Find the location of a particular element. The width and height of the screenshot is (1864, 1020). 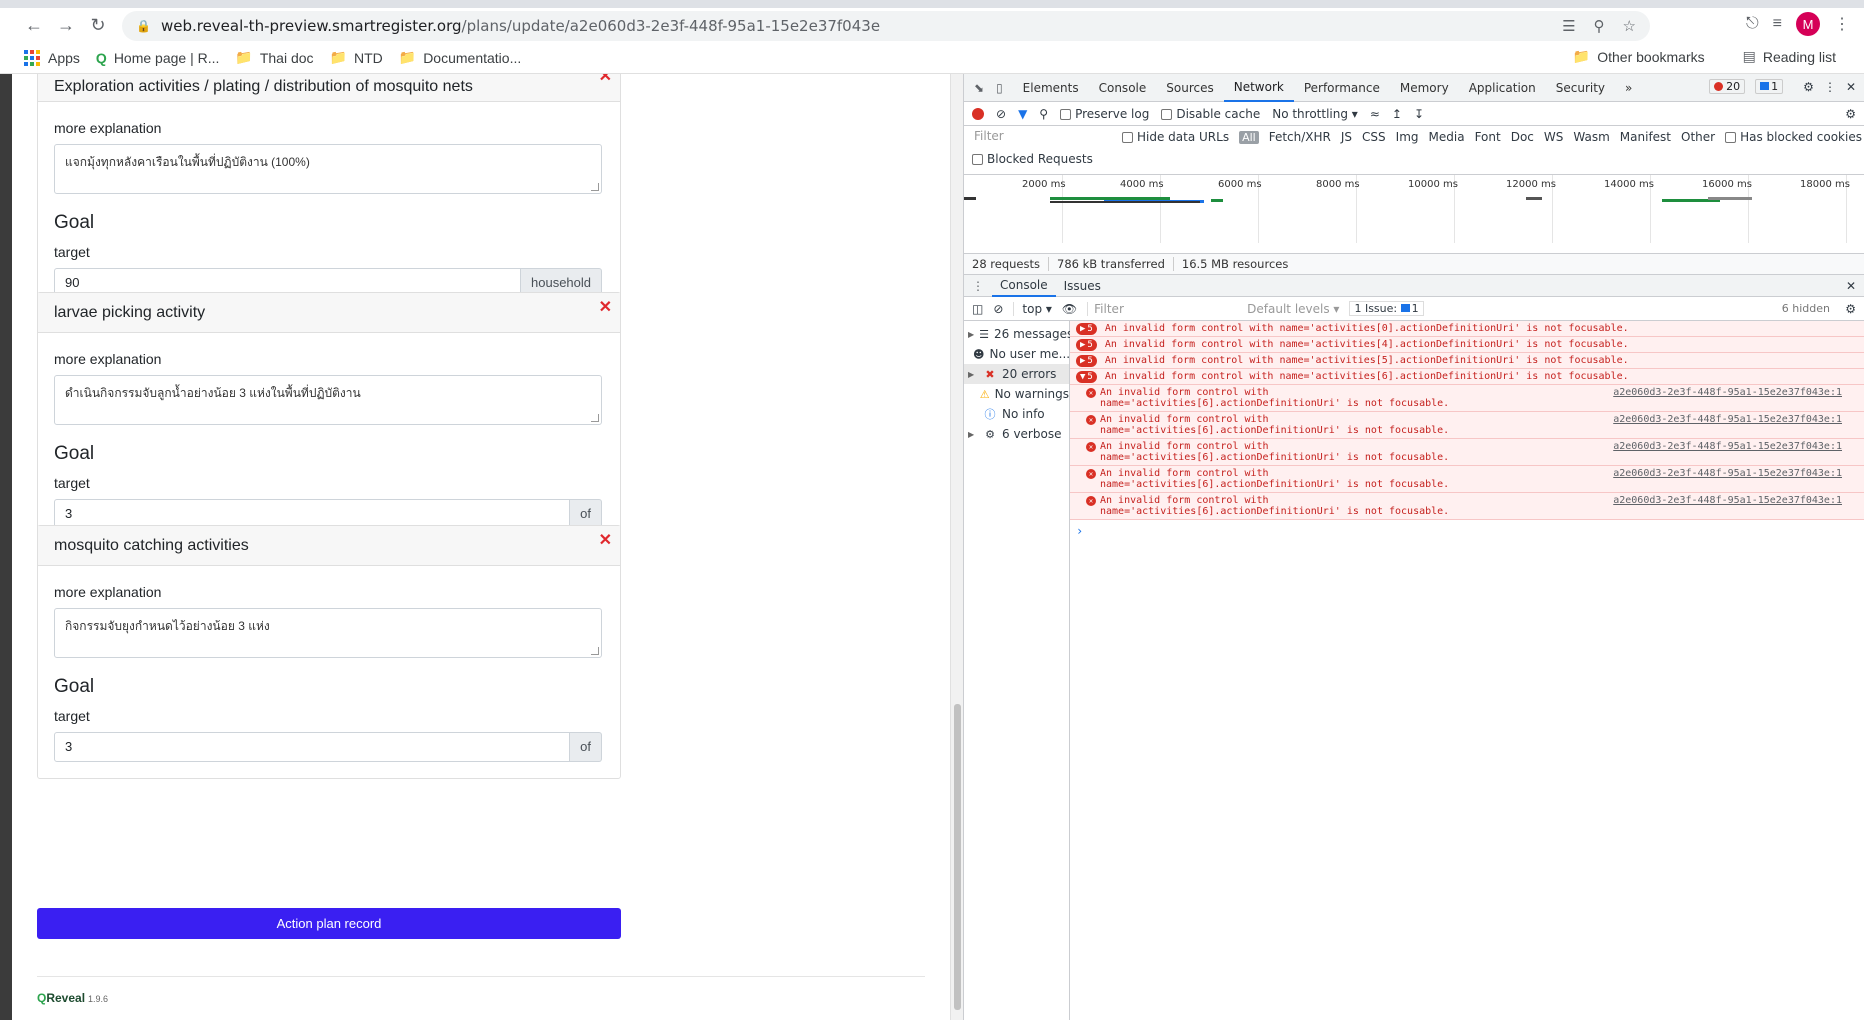

reading-list: ▤ Reading list is located at coordinates (1789, 56).